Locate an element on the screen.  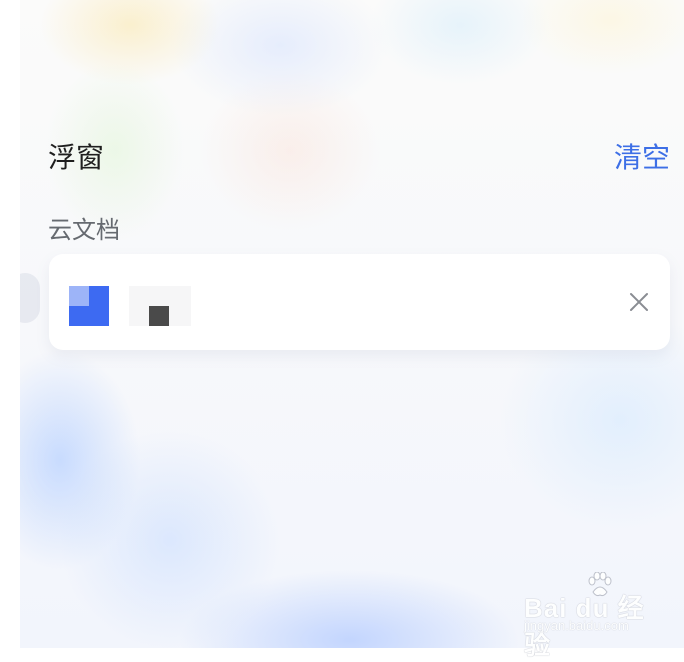
section-label-cloud-docs: 云文档 is located at coordinates (84, 230).